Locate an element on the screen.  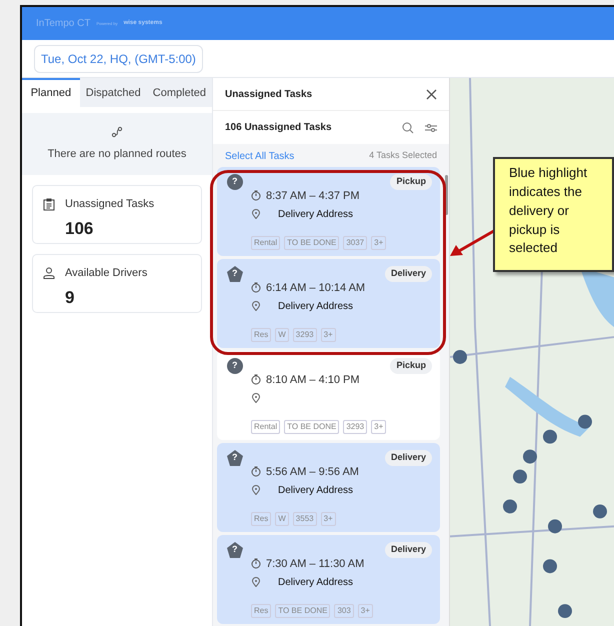
route-tab: Planned is located at coordinates (51, 92).